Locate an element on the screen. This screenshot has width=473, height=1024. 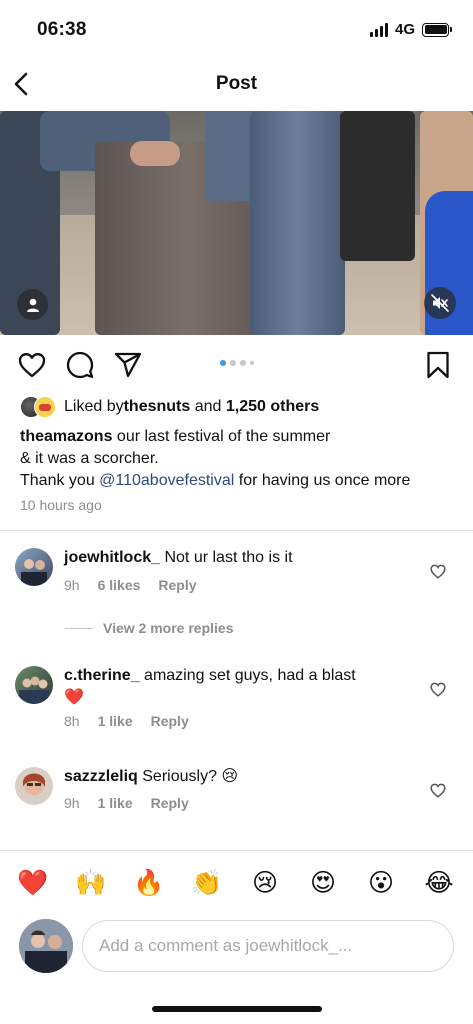
comment-bubble-icon is located at coordinates (80, 365).